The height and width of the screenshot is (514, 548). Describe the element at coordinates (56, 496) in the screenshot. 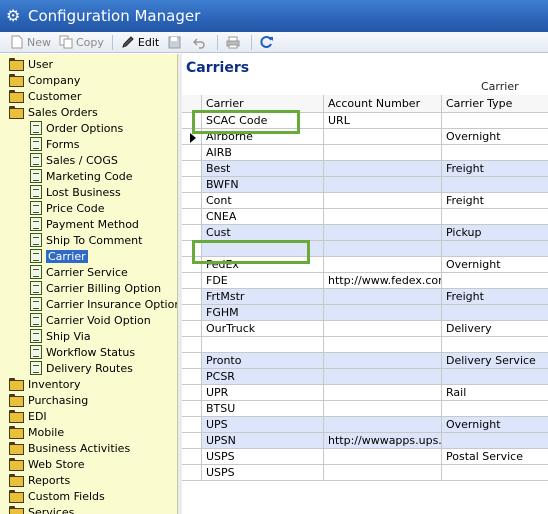

I see `tree-item: Custom Fields` at that location.